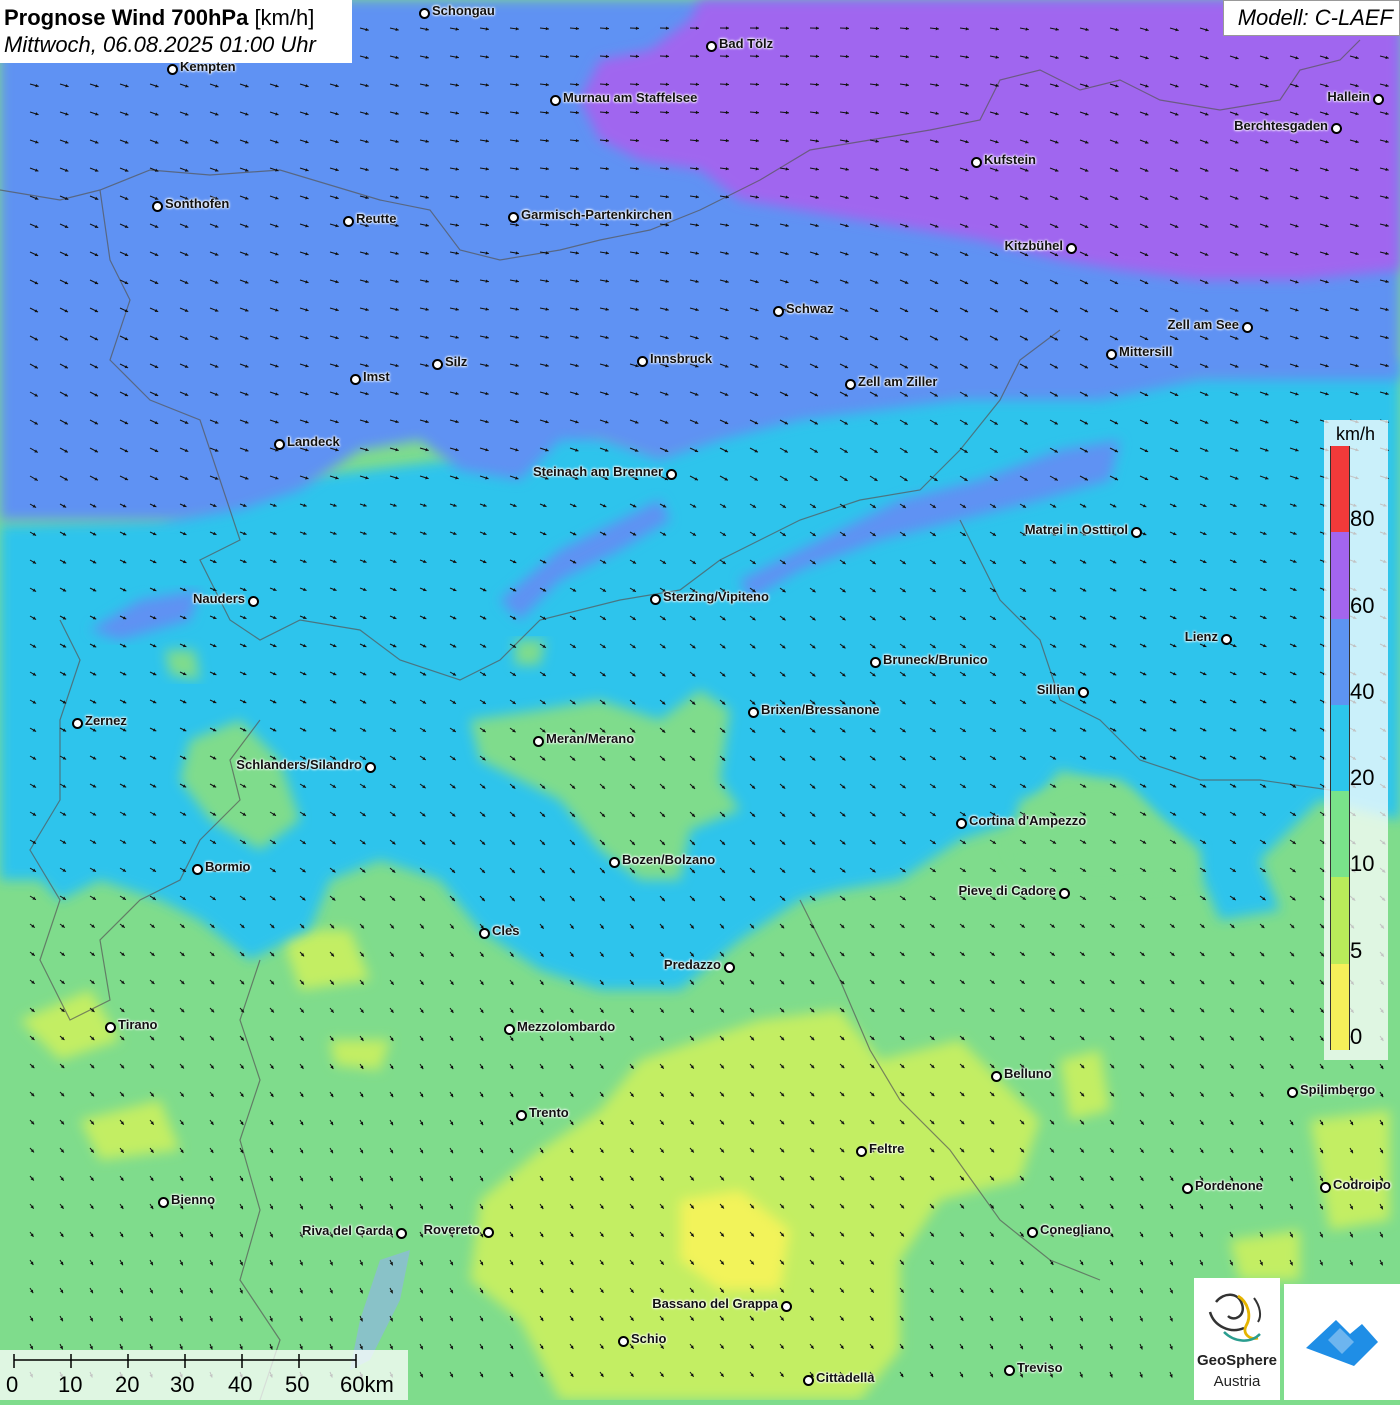  I want to click on city-label-reutte: Reutte, so click(376, 218).